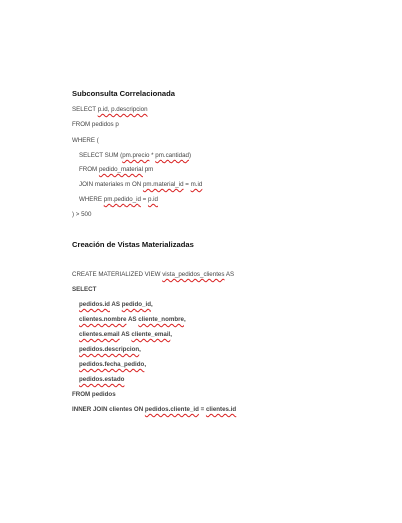 Image resolution: width=402 pixels, height=523 pixels. Describe the element at coordinates (161, 319) in the screenshot. I see `misspelled-word: cliente_nombre` at that location.